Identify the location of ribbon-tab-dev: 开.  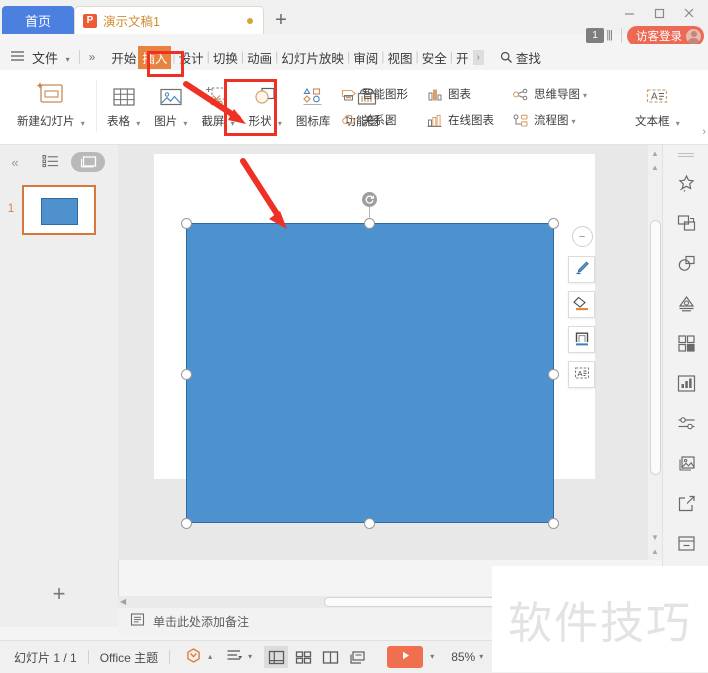
(462, 57).